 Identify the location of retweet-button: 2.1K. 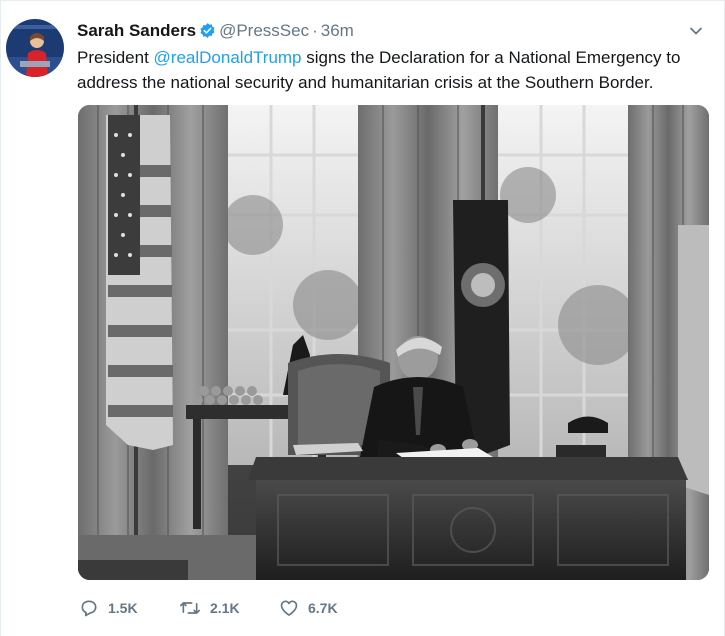
(229, 608).